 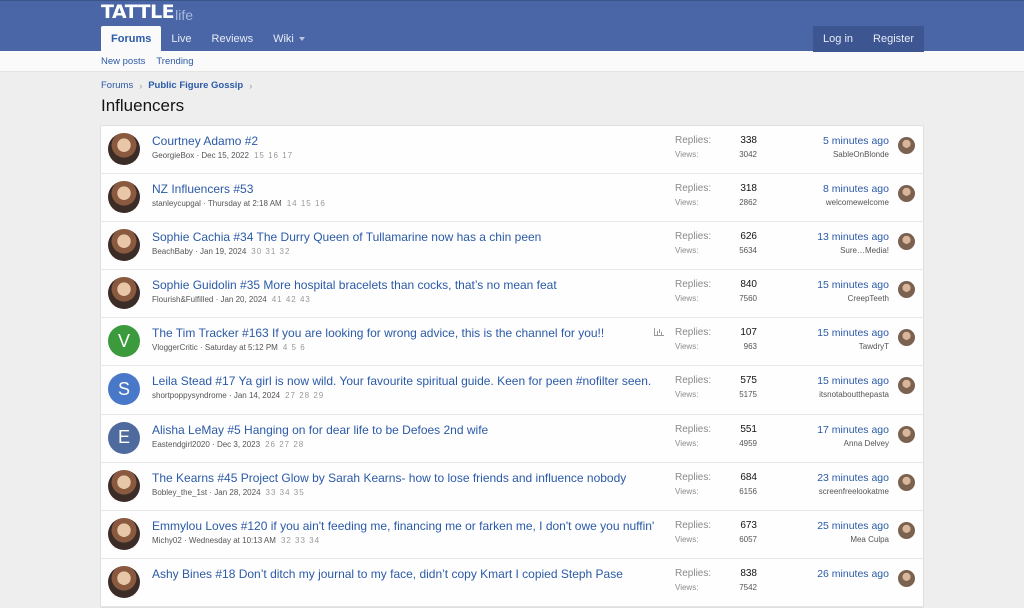 I want to click on author-avatar: S, so click(x=124, y=389).